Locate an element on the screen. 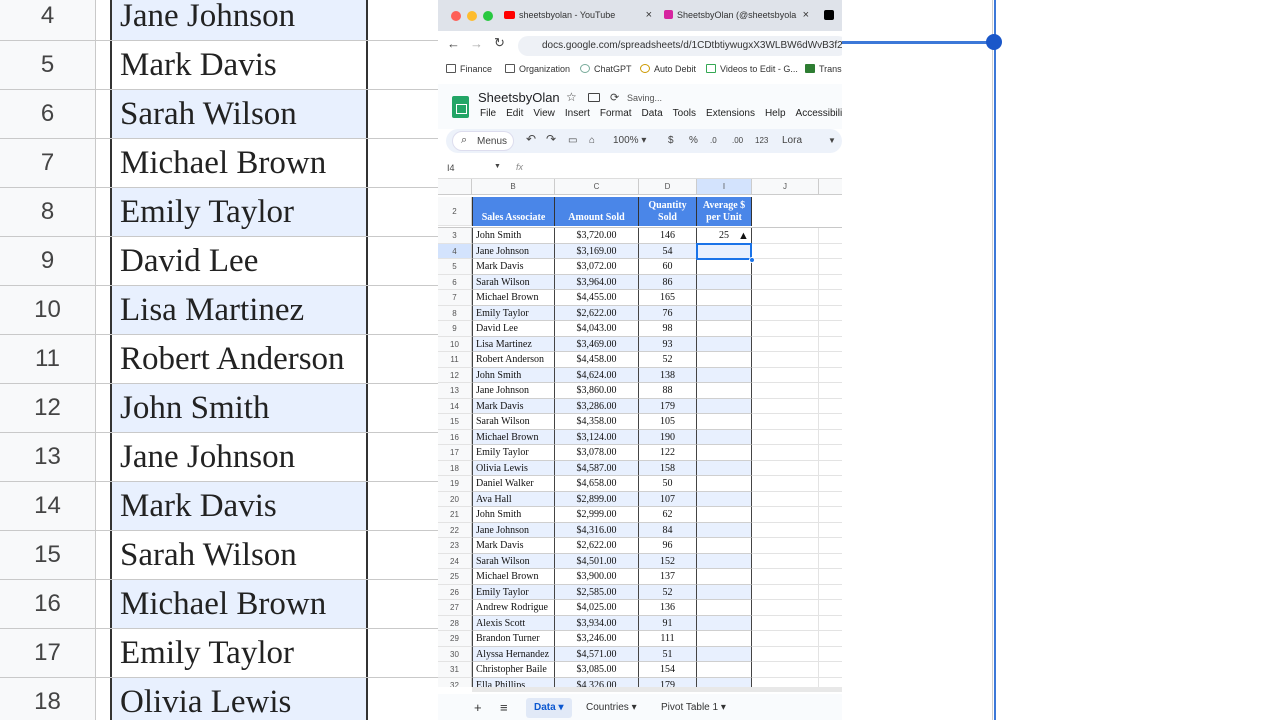 This screenshot has height=720, width=1280. cell-quantity-sold: 93 is located at coordinates (668, 344).